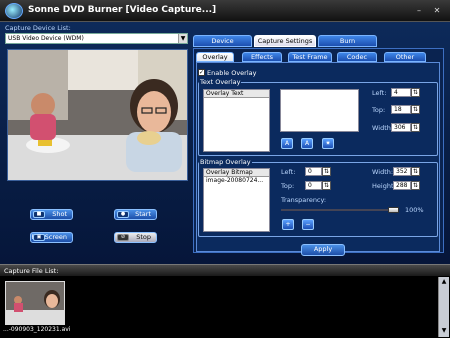 Image resolution: width=450 pixels, height=338 pixels. I want to click on tab-effects: Effects, so click(262, 57).